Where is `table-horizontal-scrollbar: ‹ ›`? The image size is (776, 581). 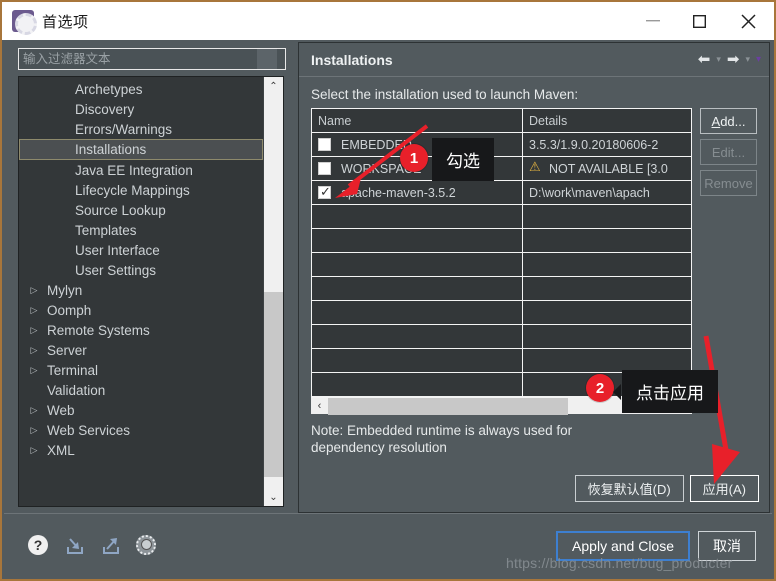 table-horizontal-scrollbar: ‹ › is located at coordinates (501, 406).